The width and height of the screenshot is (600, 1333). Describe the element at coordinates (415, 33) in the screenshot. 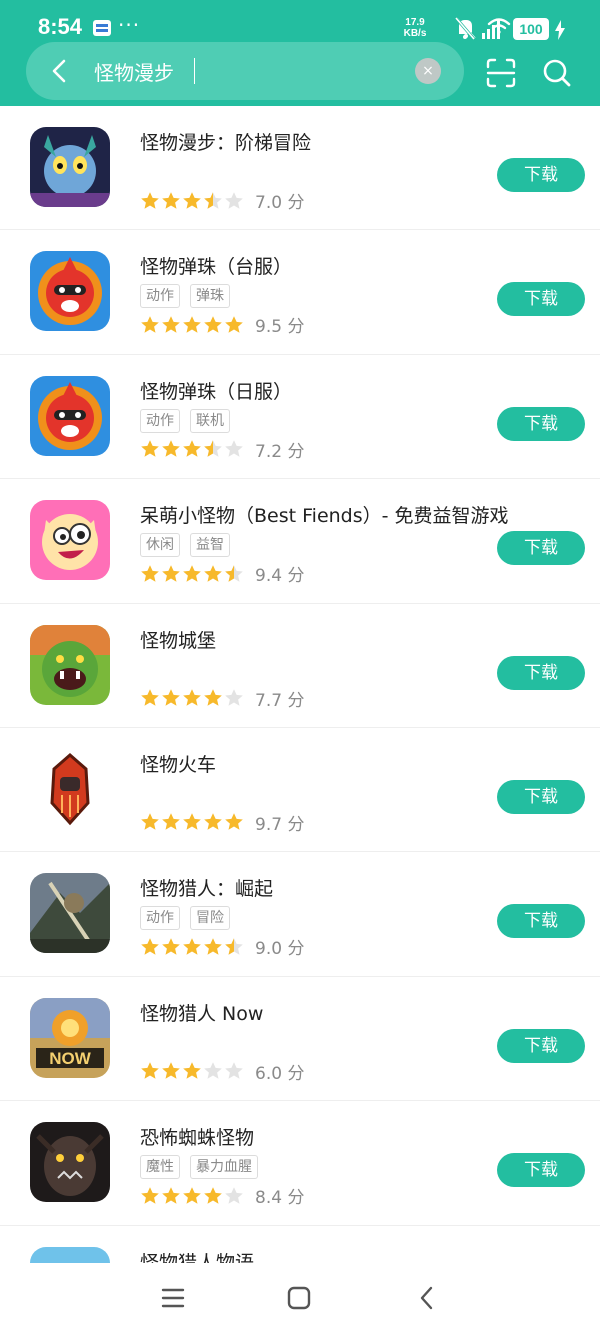

I see `network-speed-unit: KB/s` at that location.